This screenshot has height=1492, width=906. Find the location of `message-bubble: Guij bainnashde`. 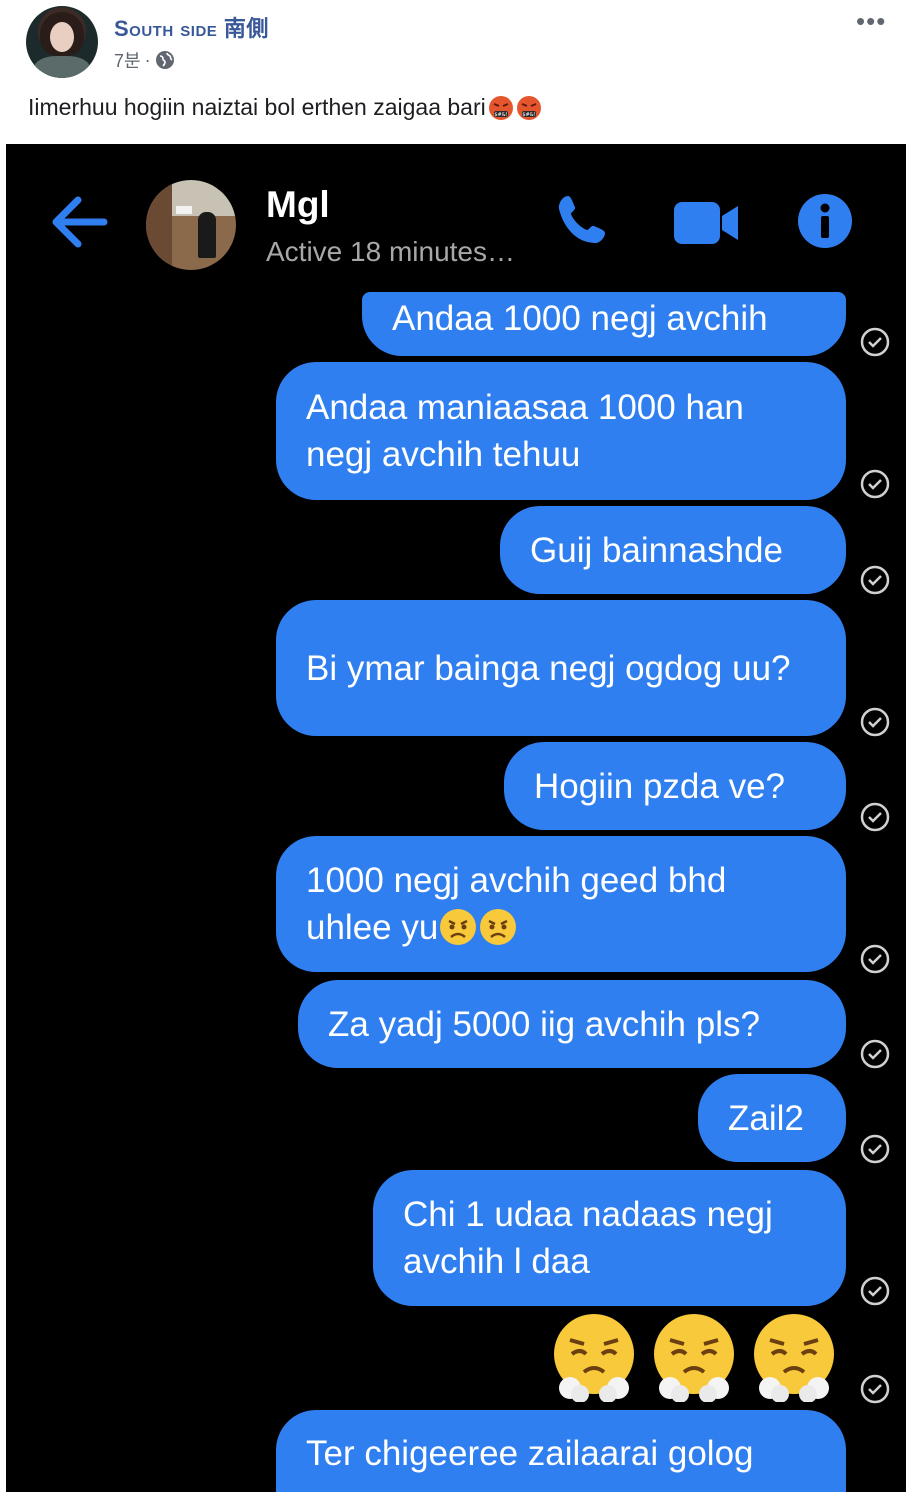

message-bubble: Guij bainnashde is located at coordinates (673, 550).